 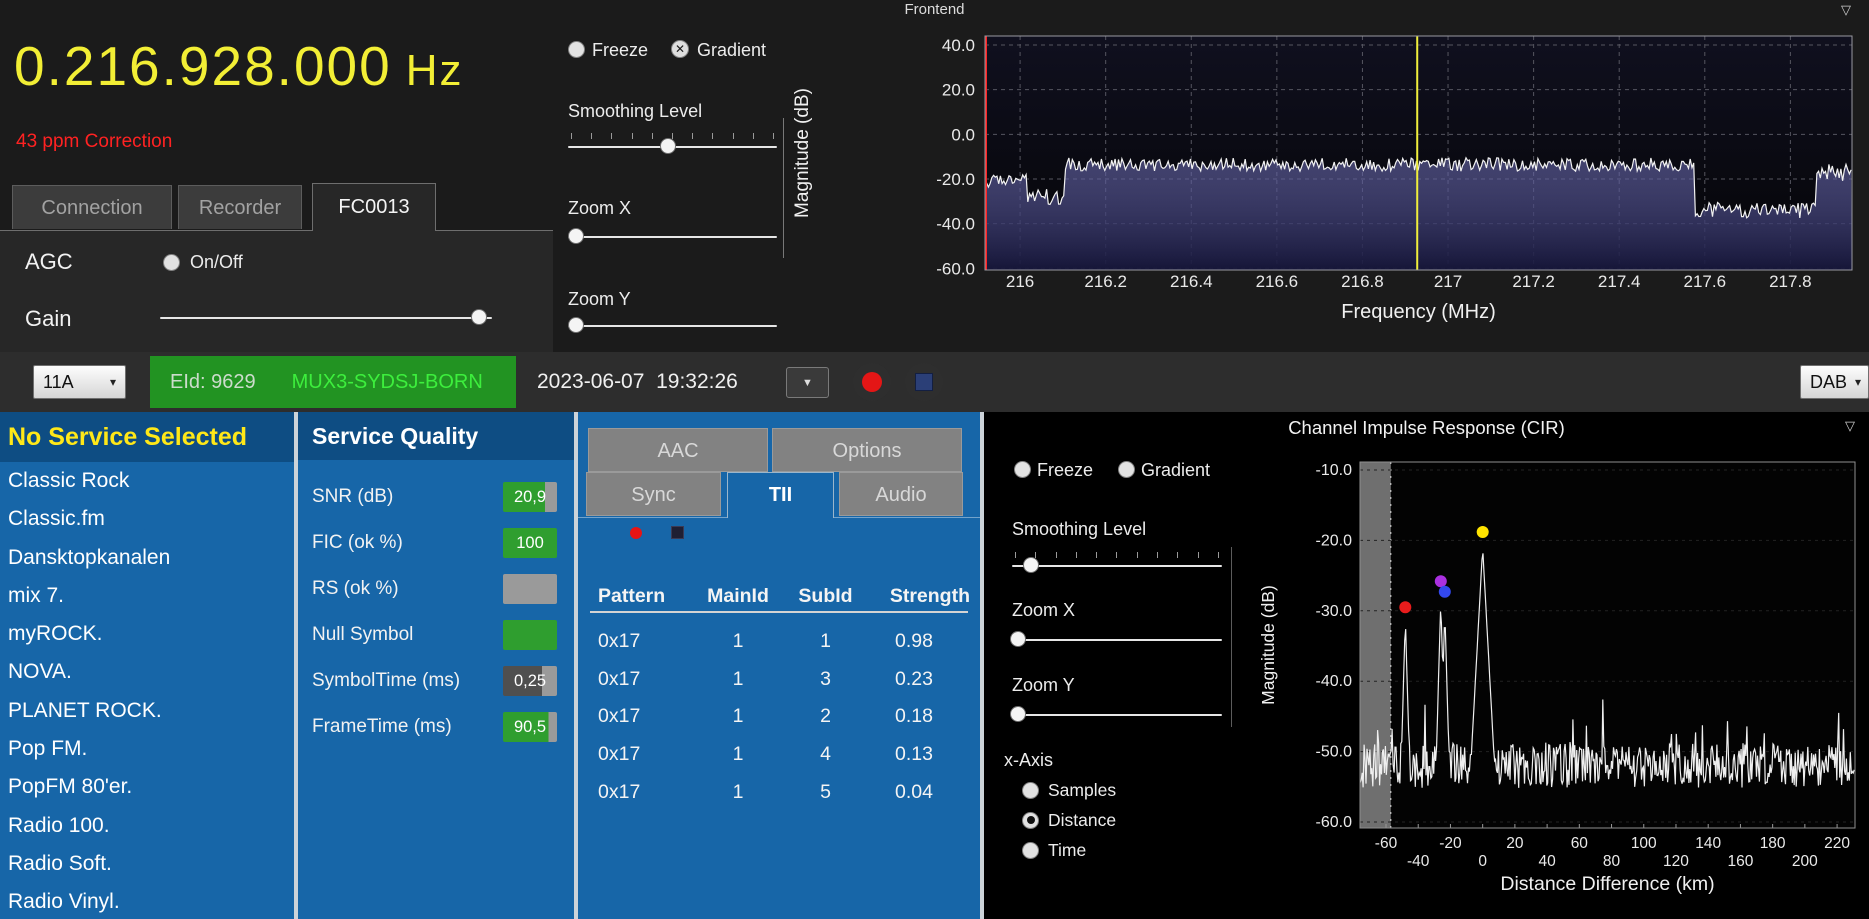 What do you see at coordinates (1020, 281) in the screenshot?
I see `svg-text: 216` at bounding box center [1020, 281].